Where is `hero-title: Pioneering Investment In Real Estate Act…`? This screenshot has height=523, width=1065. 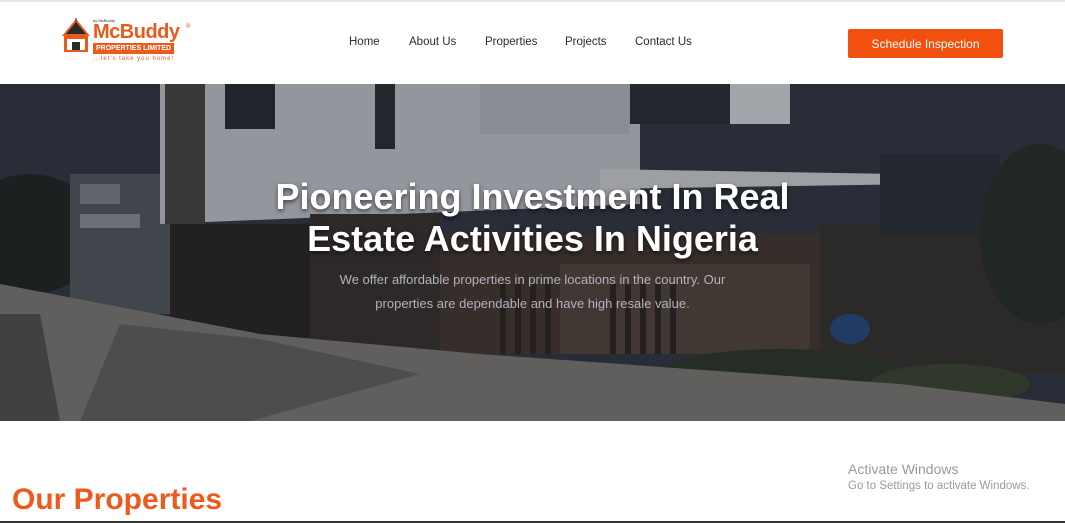
hero-title: Pioneering Investment In Real Estate Act… is located at coordinates (532, 218).